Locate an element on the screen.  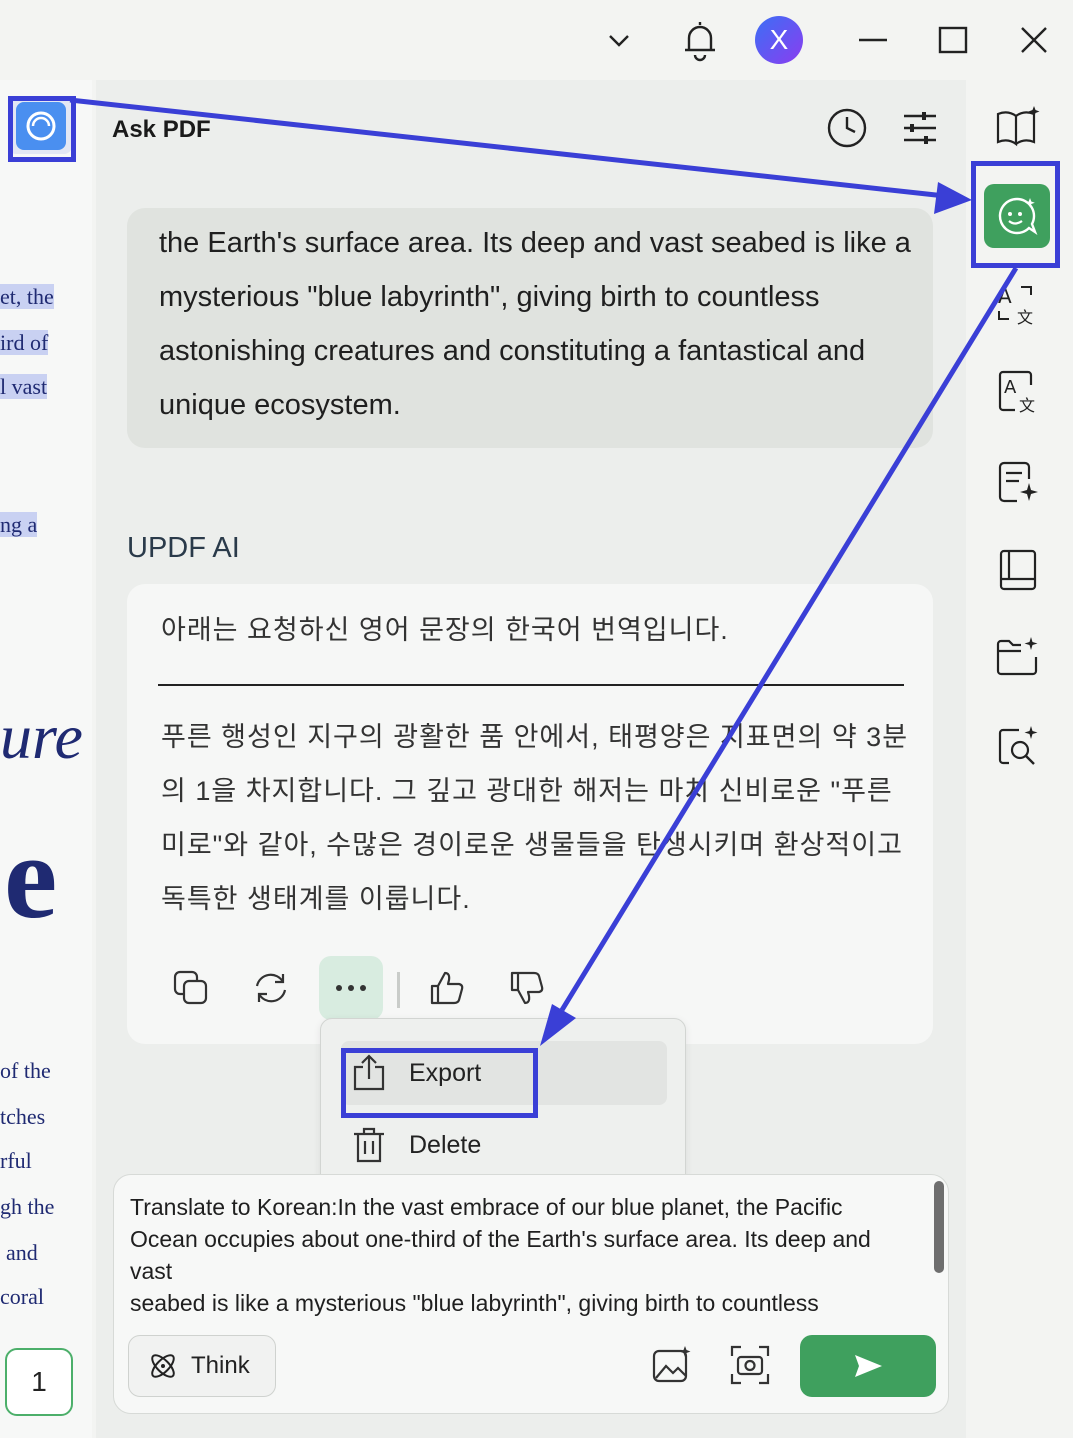
maximize-icon is located at coordinates (953, 40).